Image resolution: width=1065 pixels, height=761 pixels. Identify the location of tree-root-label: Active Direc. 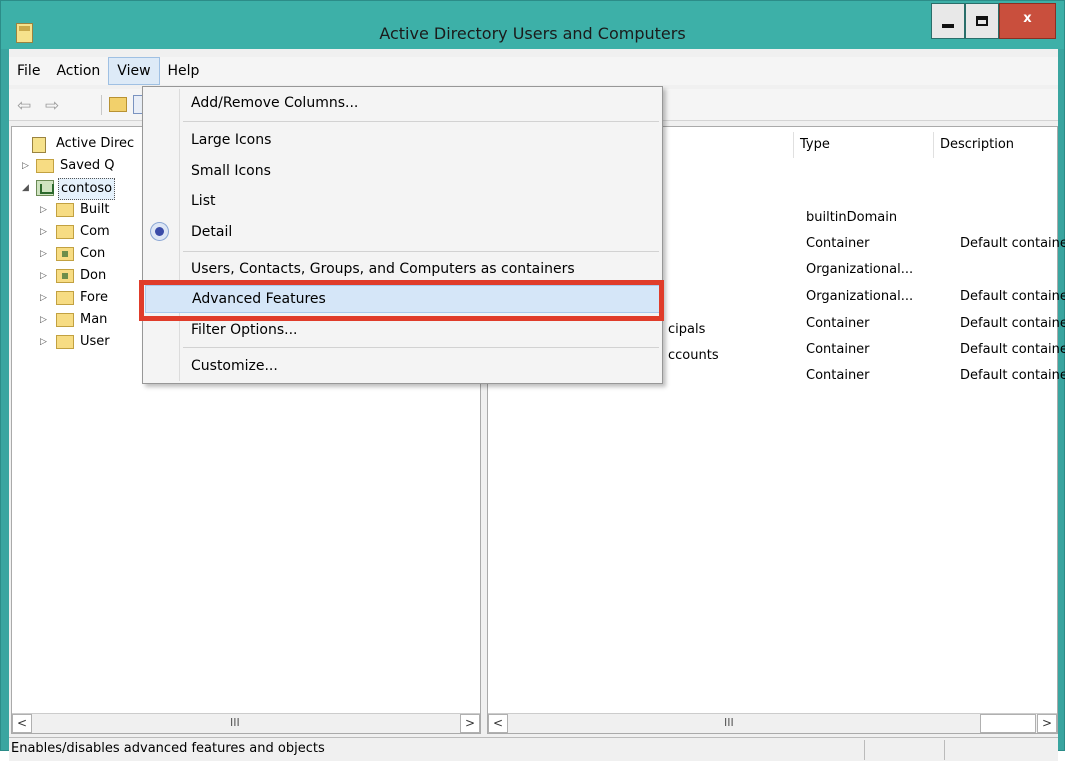
(95, 143).